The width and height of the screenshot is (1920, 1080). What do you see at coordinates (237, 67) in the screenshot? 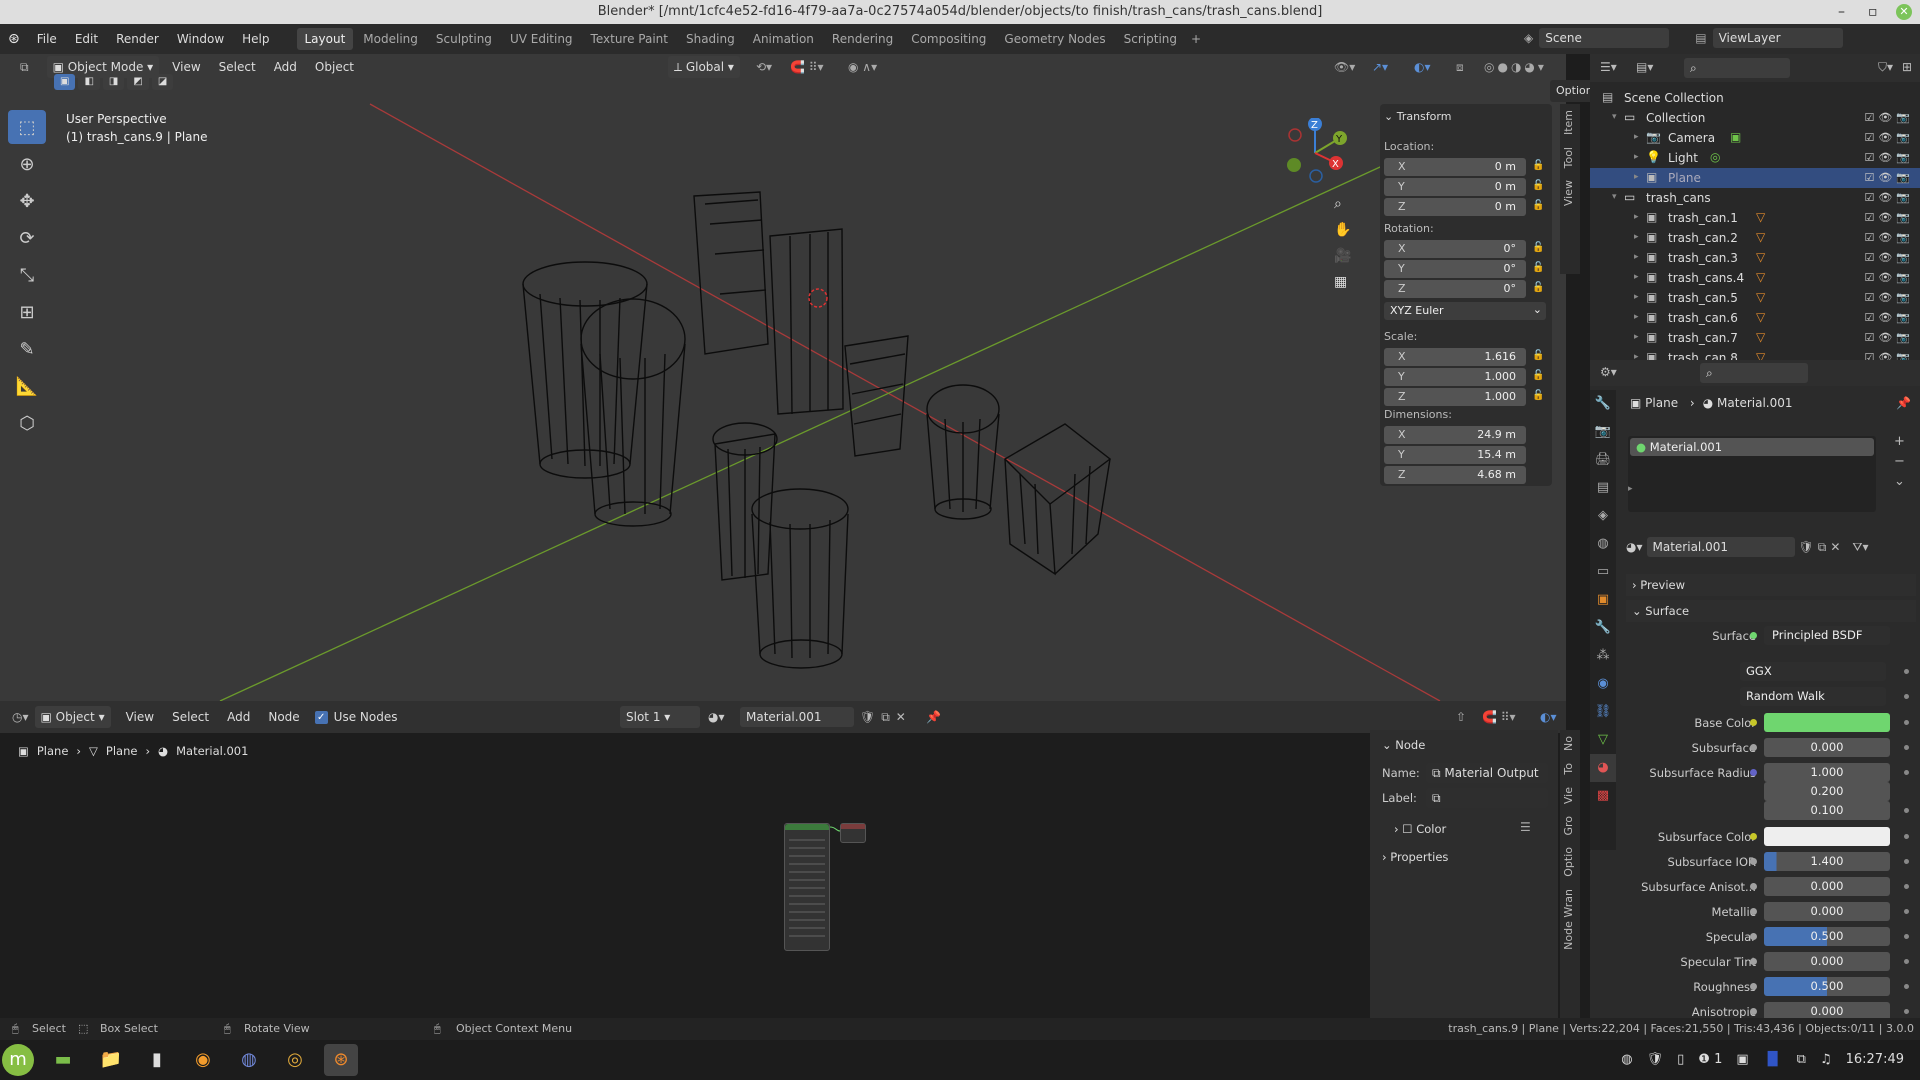
I see `viewport-menu-select: Select` at bounding box center [237, 67].